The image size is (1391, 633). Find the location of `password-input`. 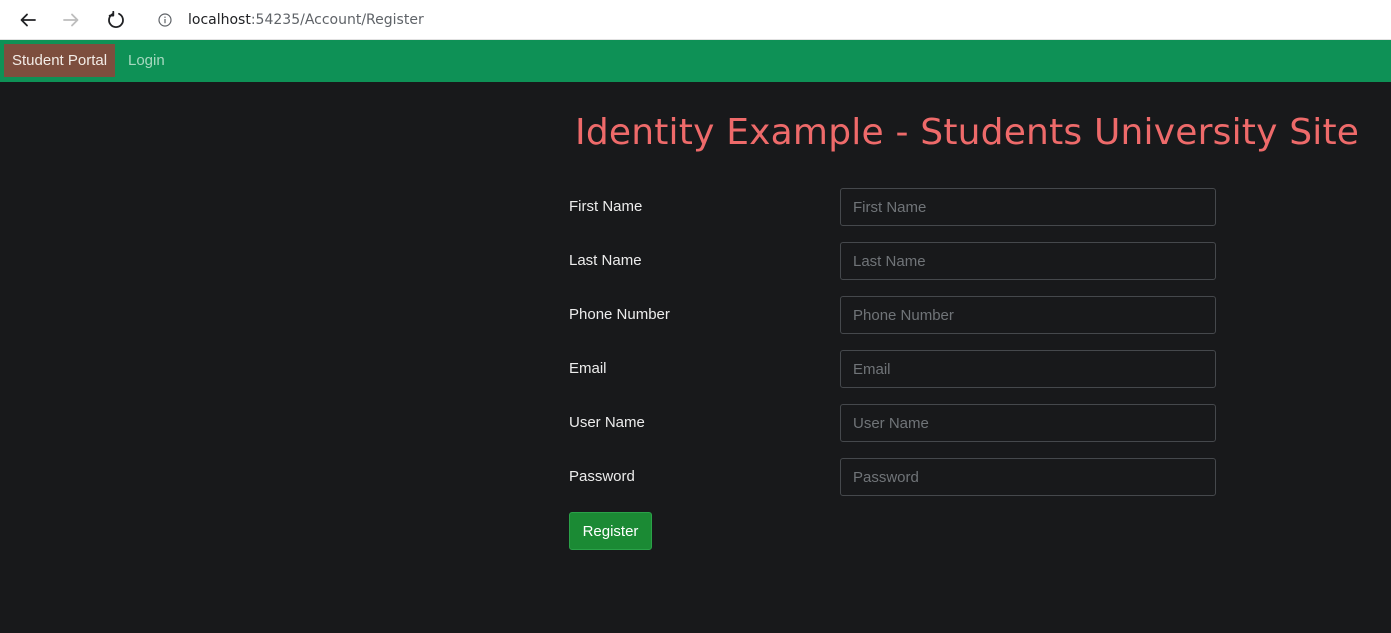

password-input is located at coordinates (1028, 477).